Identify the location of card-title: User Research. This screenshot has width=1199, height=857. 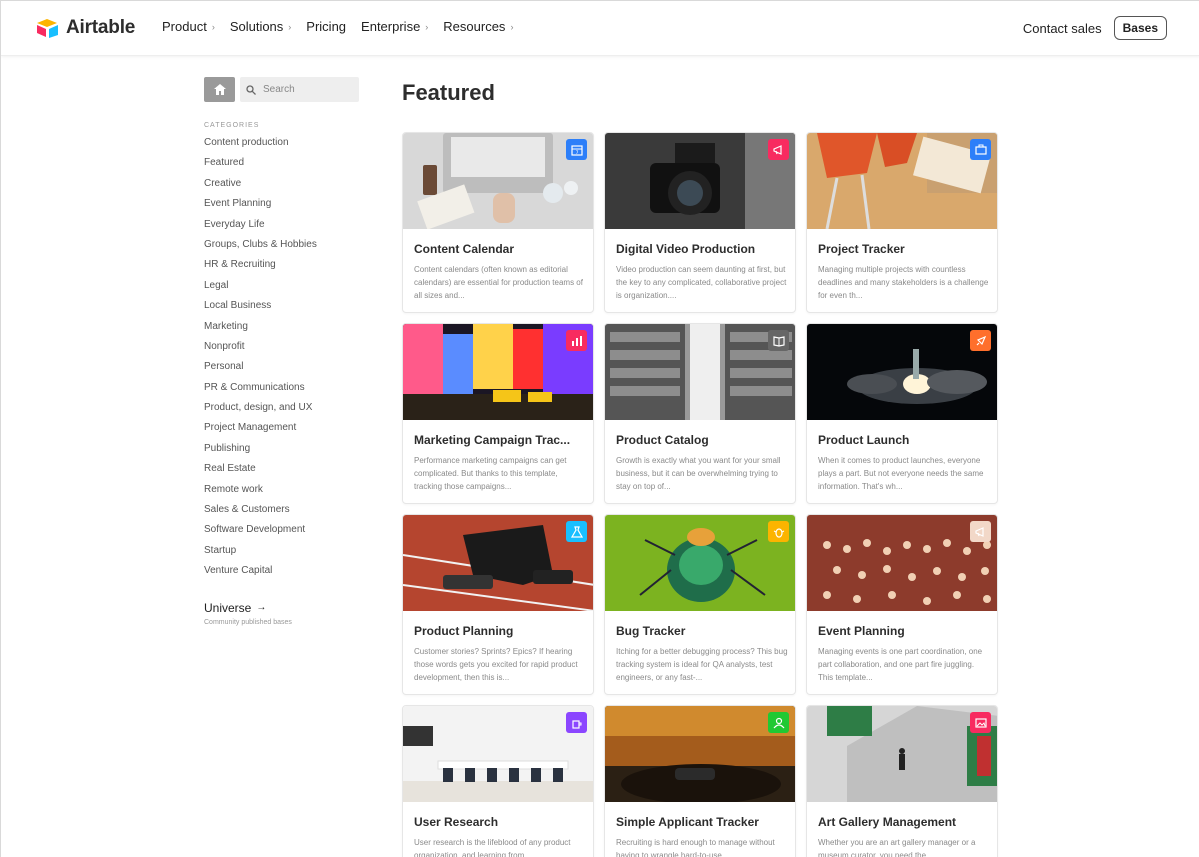
(456, 822).